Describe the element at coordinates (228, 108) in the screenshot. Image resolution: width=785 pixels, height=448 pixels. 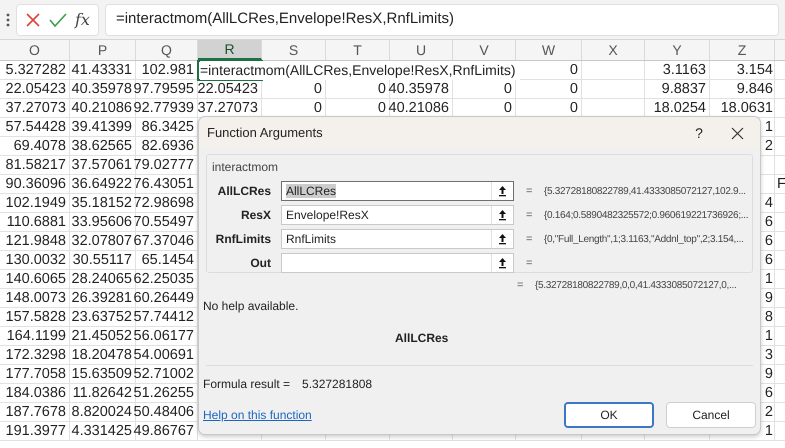
I see `table-cell: 37.27073` at that location.